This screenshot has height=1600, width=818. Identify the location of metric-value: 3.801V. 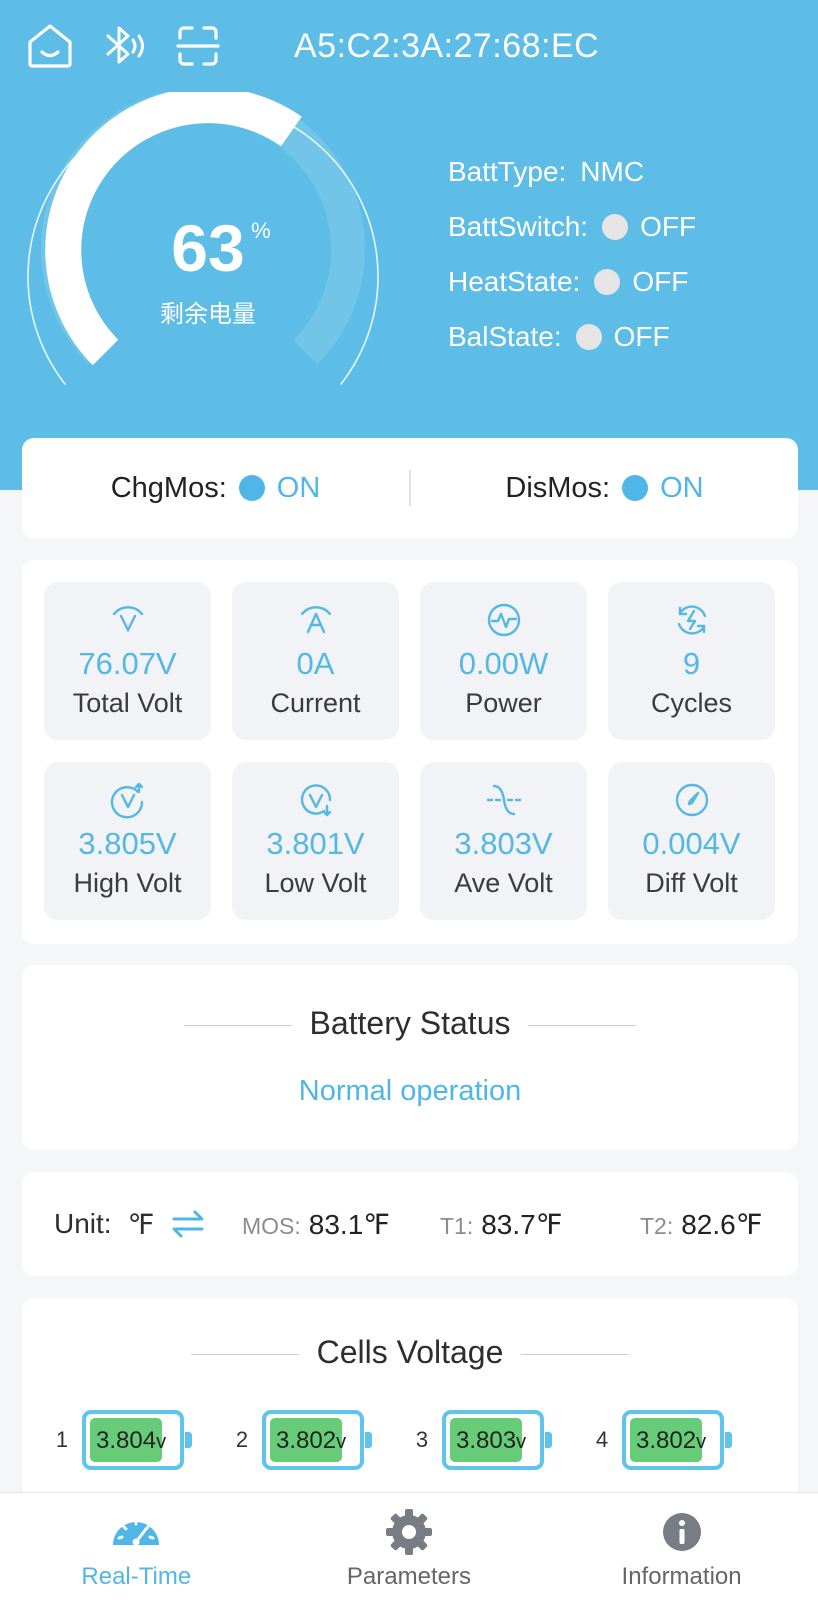
(315, 843).